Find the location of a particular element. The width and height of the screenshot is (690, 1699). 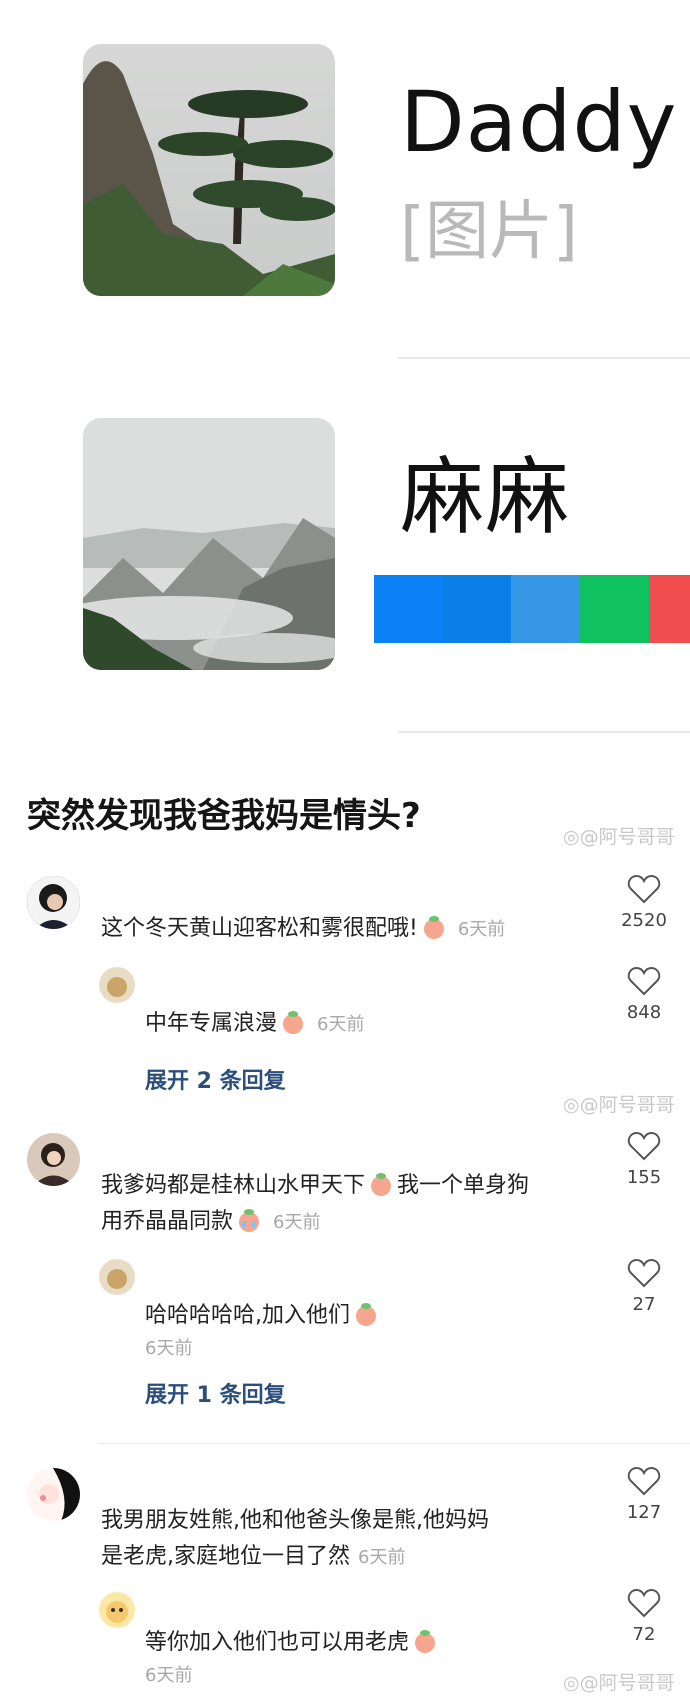

like-button: 155 is located at coordinates (644, 1159).